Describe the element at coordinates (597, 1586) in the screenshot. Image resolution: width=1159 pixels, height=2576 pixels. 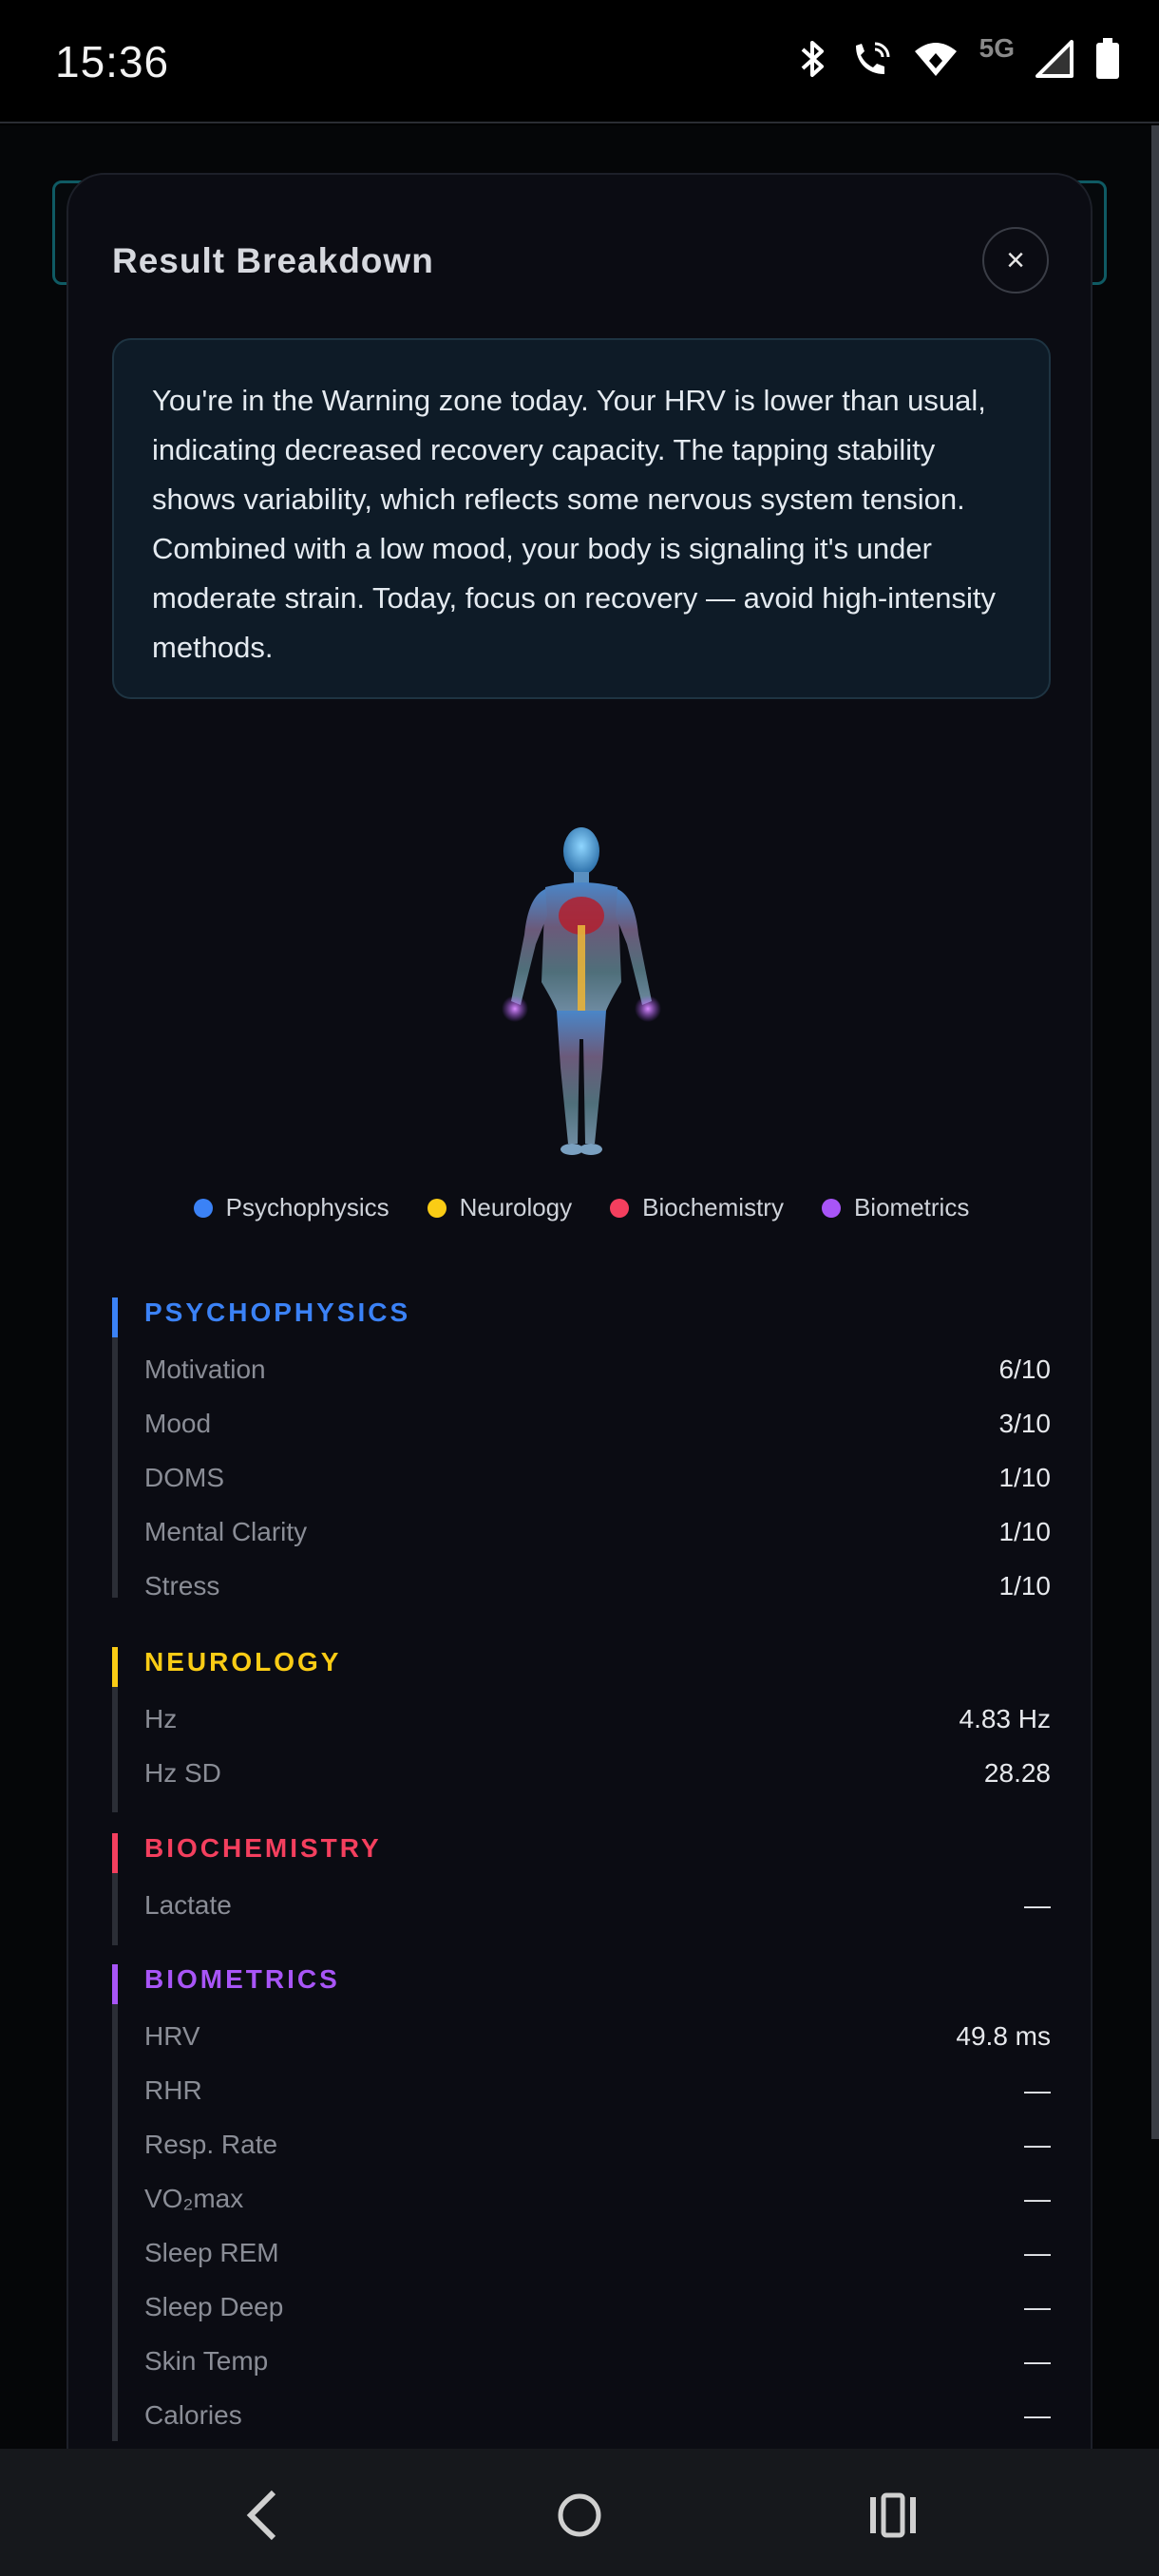
I see `metric-row: Stress 1/10` at that location.